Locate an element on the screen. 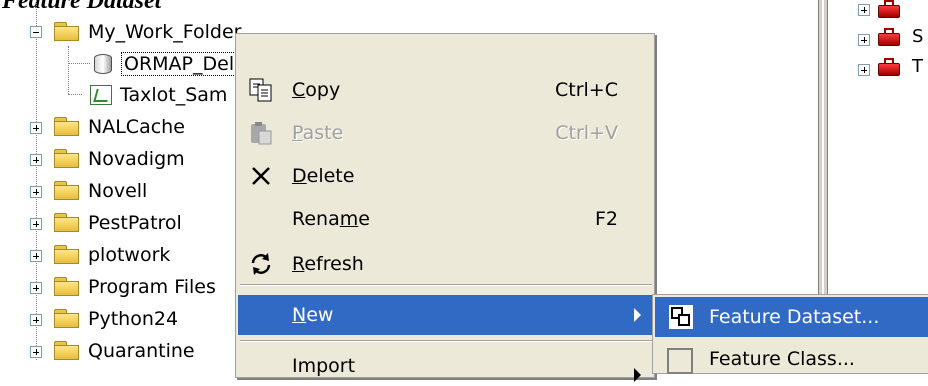  menu-item-shortcut: Ctrl+C is located at coordinates (586, 90).